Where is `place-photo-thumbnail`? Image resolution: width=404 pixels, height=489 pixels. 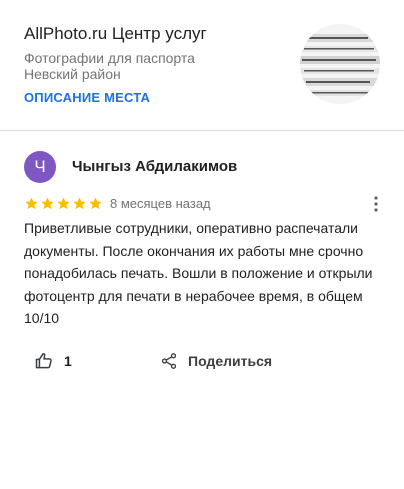 place-photo-thumbnail is located at coordinates (340, 64).